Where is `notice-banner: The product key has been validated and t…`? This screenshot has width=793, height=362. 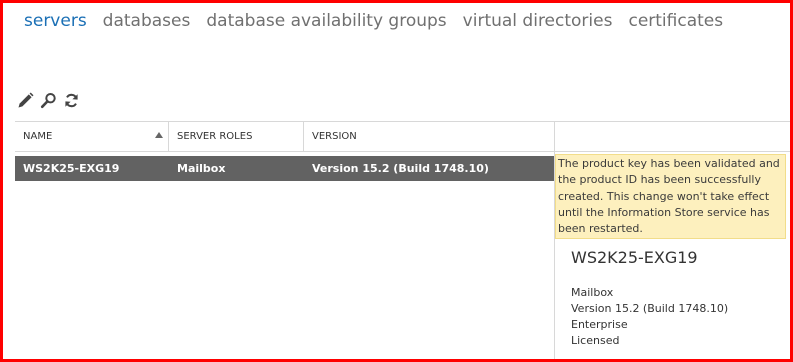 notice-banner: The product key has been validated and t… is located at coordinates (670, 197).